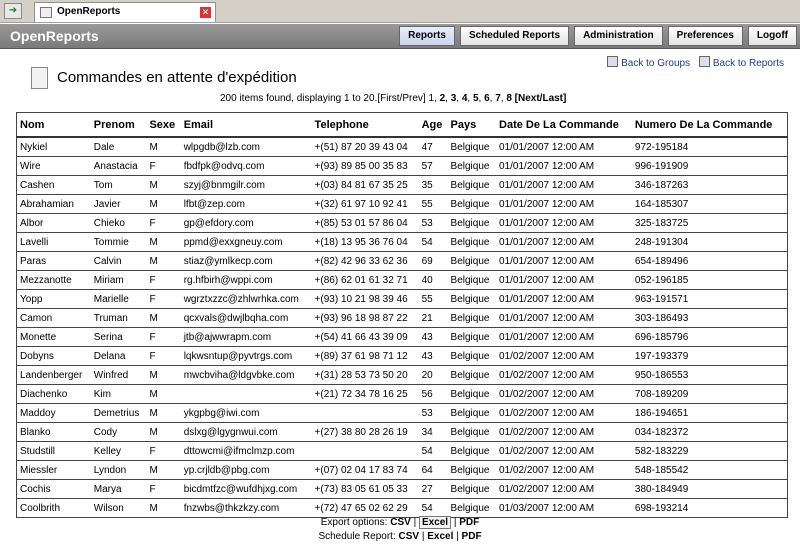 This screenshot has height=557, width=800. I want to click on schedule-sep-1: |, so click(423, 536).